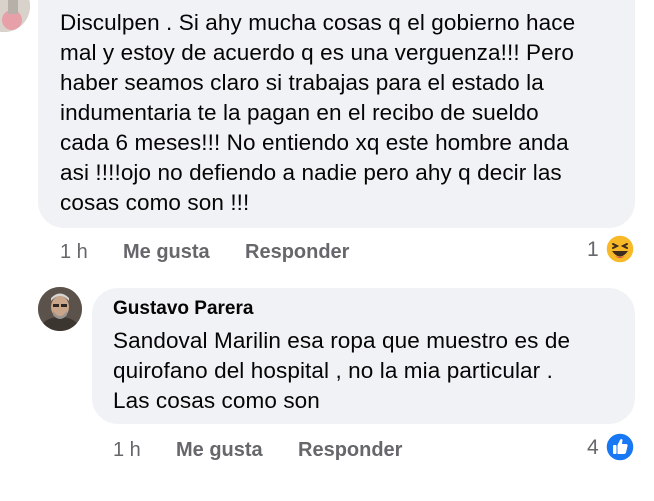 This screenshot has width=654, height=501. I want to click on haha-emoji-icon, so click(620, 249).